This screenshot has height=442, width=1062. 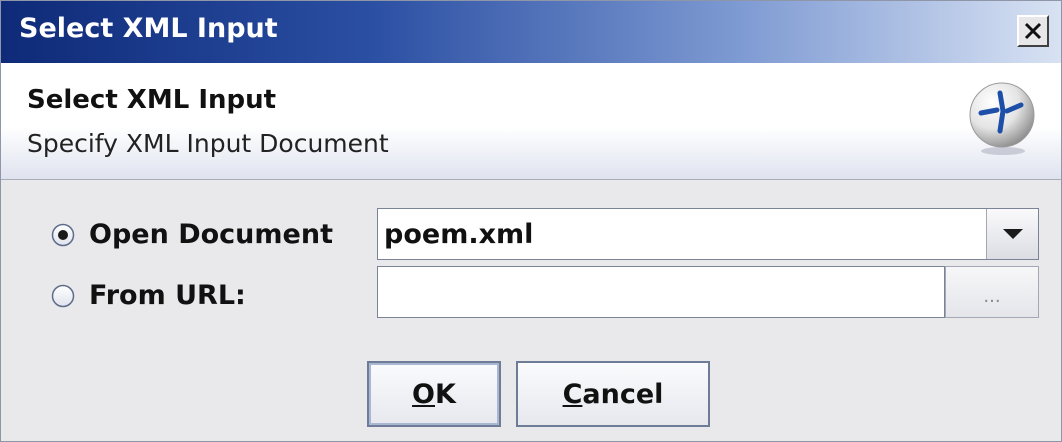 I want to click on app-logo-icon, so click(x=1002, y=118).